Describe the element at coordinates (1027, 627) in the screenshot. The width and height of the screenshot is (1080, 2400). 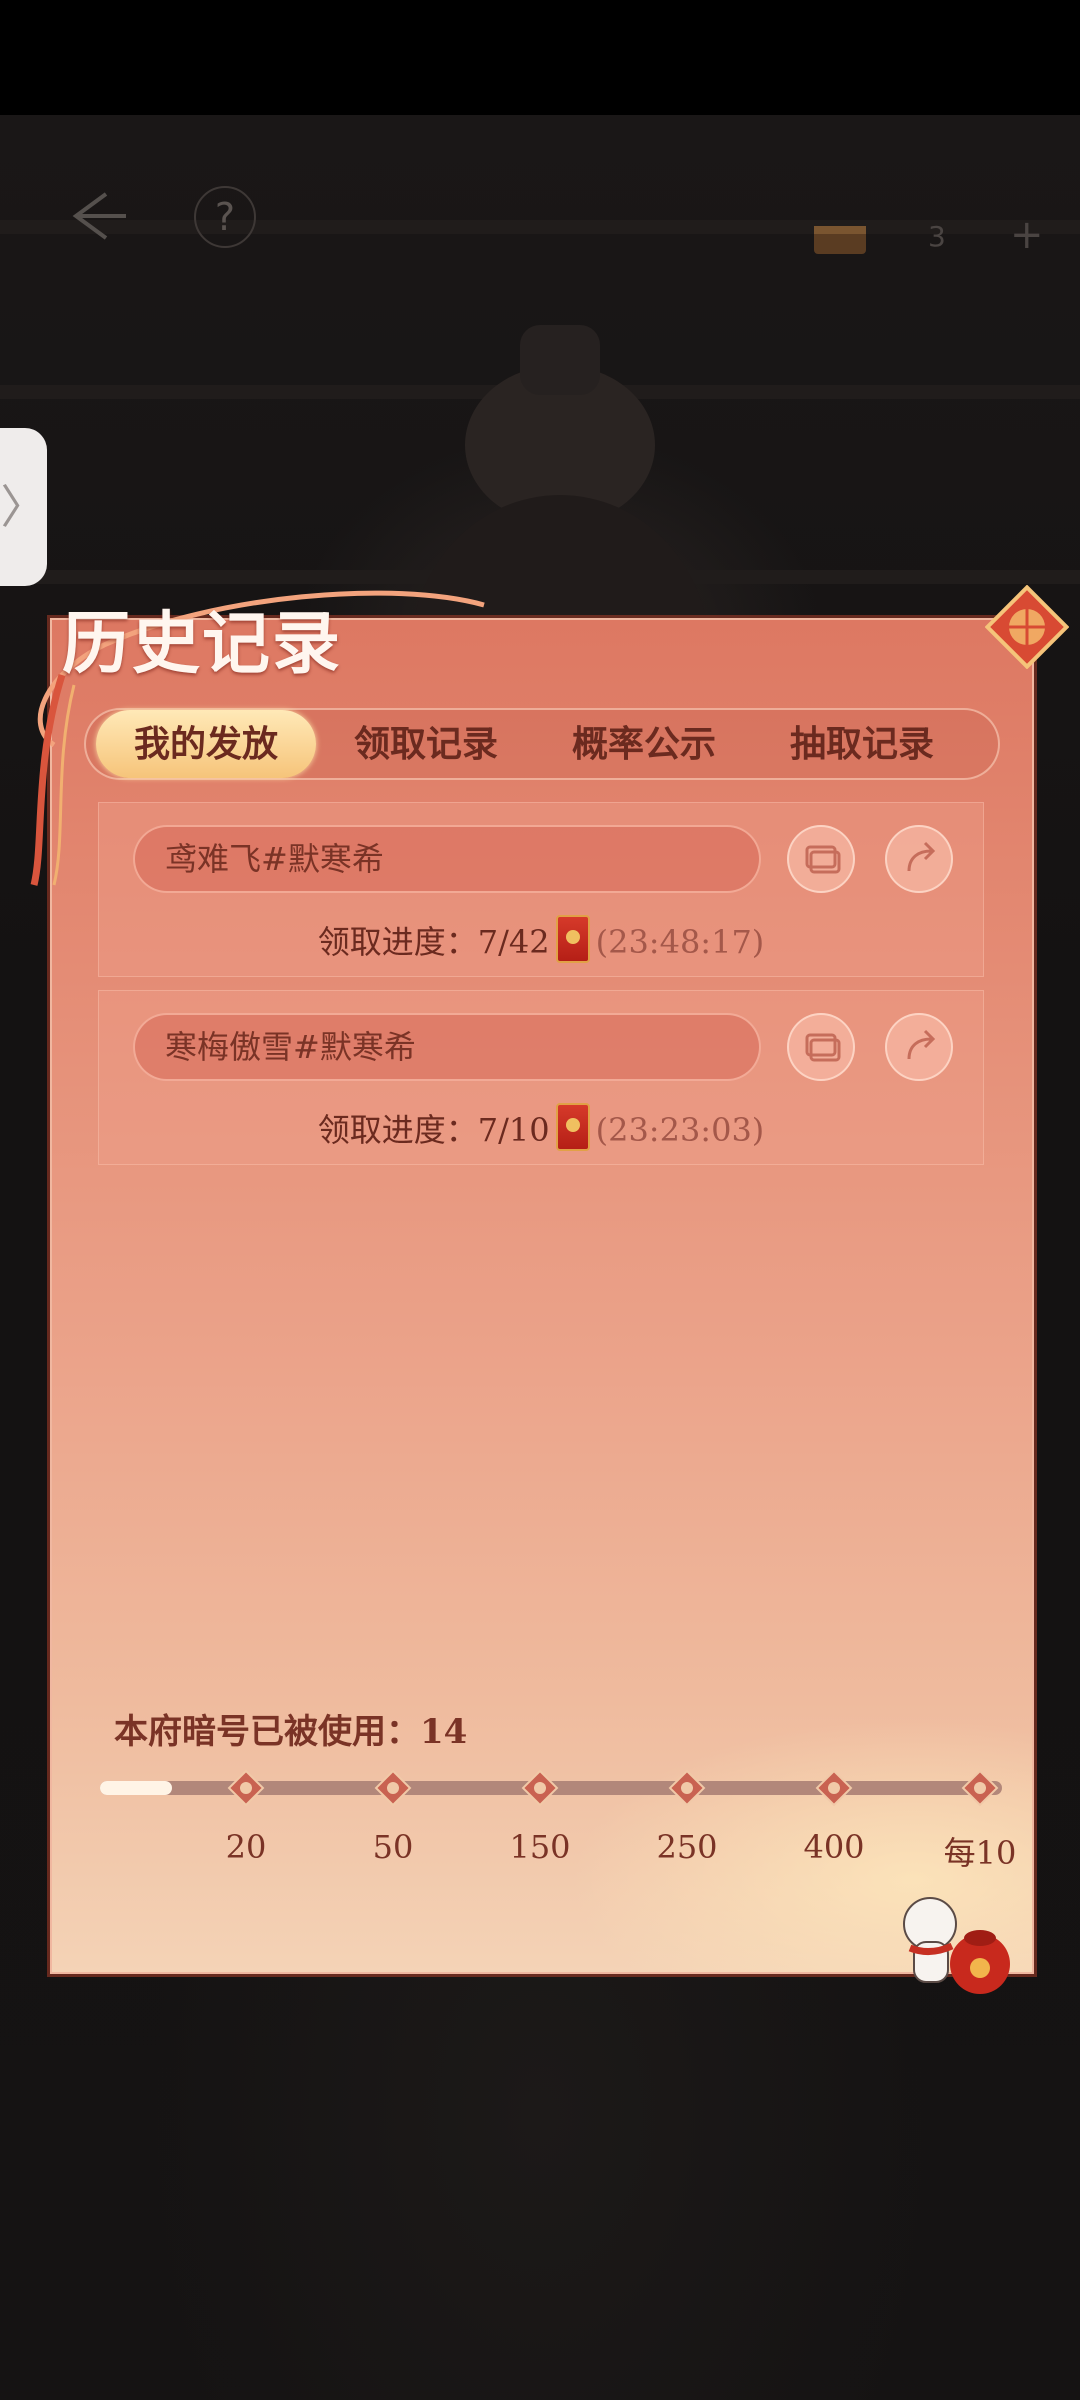
I see `emblem-icon` at that location.